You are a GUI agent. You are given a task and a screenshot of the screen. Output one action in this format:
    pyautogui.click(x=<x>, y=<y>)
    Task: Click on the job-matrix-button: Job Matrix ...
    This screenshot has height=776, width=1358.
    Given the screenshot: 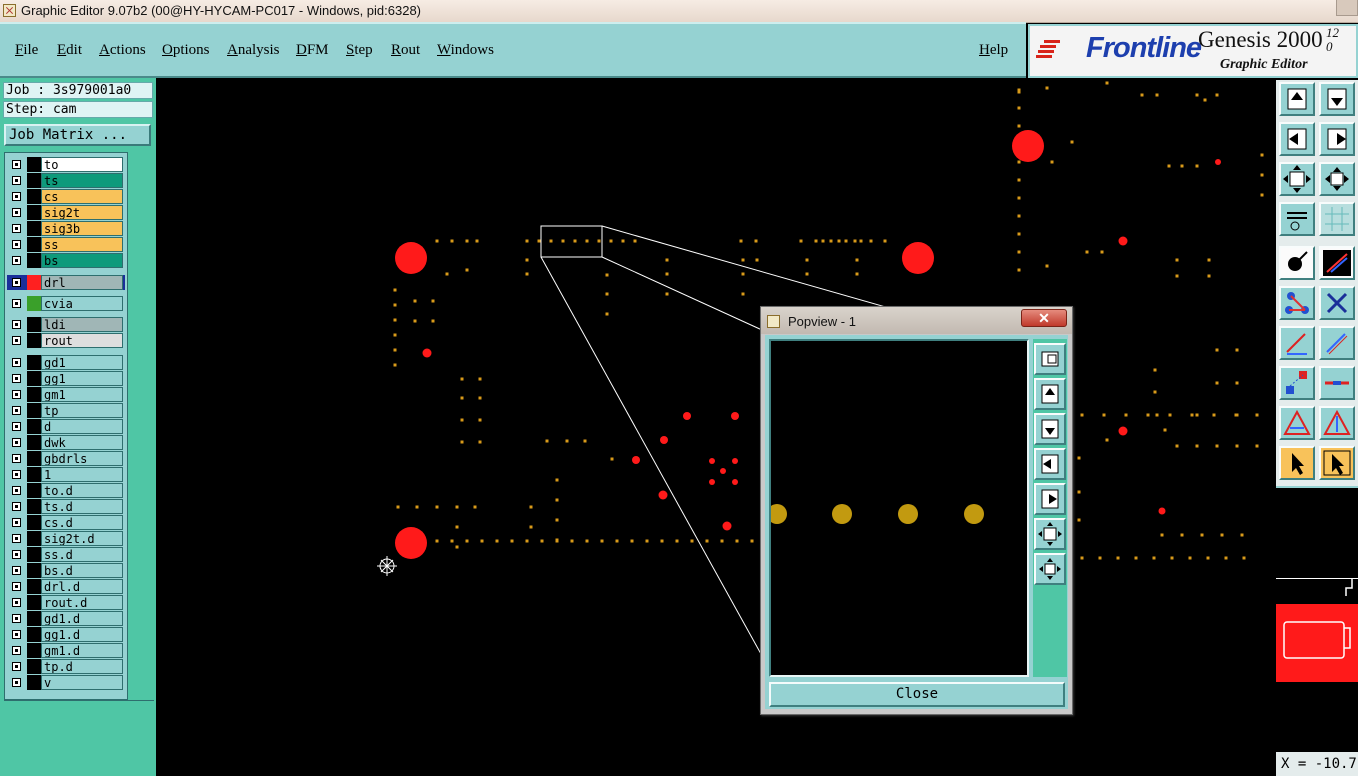 What is the action you would take?
    pyautogui.click(x=77, y=135)
    